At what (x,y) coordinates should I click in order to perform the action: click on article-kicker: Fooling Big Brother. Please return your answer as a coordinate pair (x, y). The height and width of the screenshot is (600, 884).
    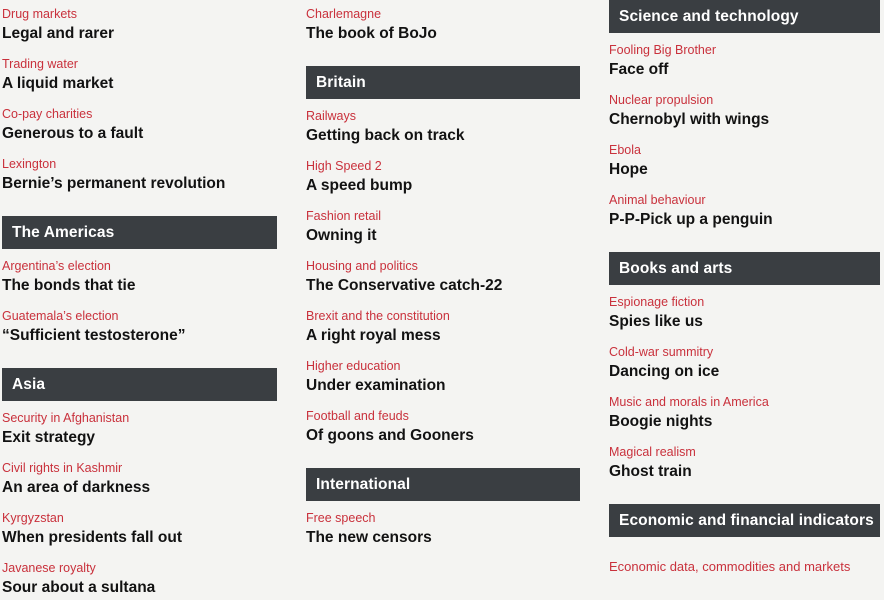
    Looking at the image, I should click on (663, 50).